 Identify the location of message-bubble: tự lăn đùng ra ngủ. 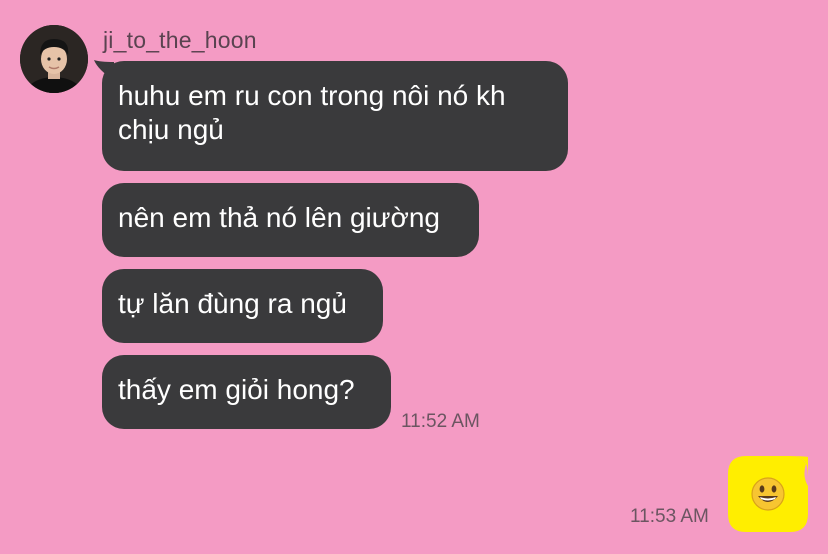
(242, 306).